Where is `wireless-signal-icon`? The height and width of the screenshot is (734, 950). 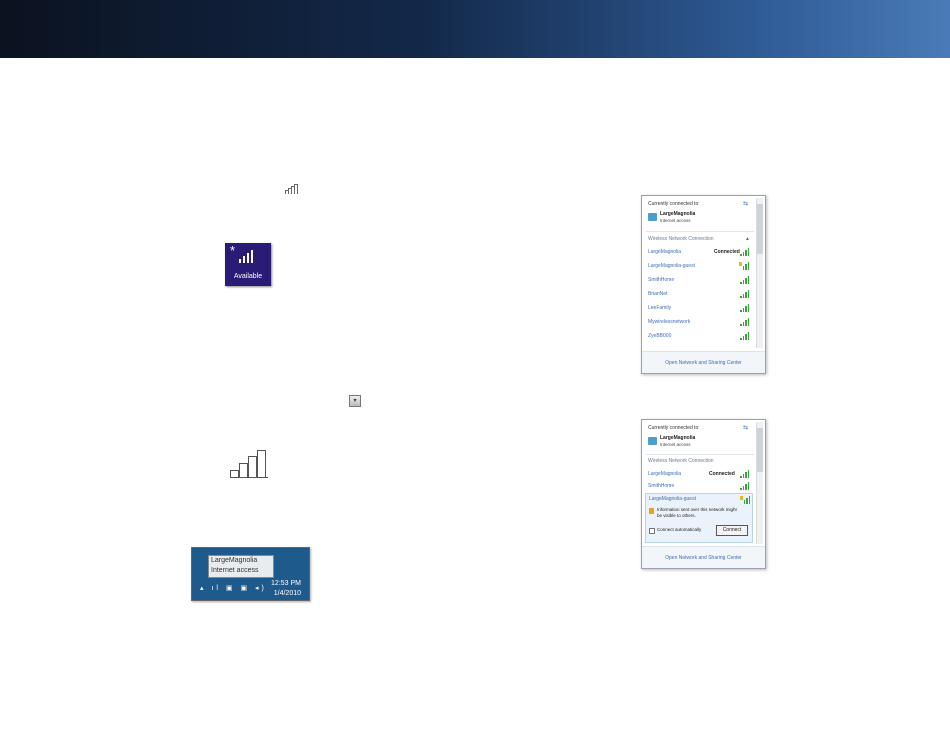 wireless-signal-icon is located at coordinates (292, 189).